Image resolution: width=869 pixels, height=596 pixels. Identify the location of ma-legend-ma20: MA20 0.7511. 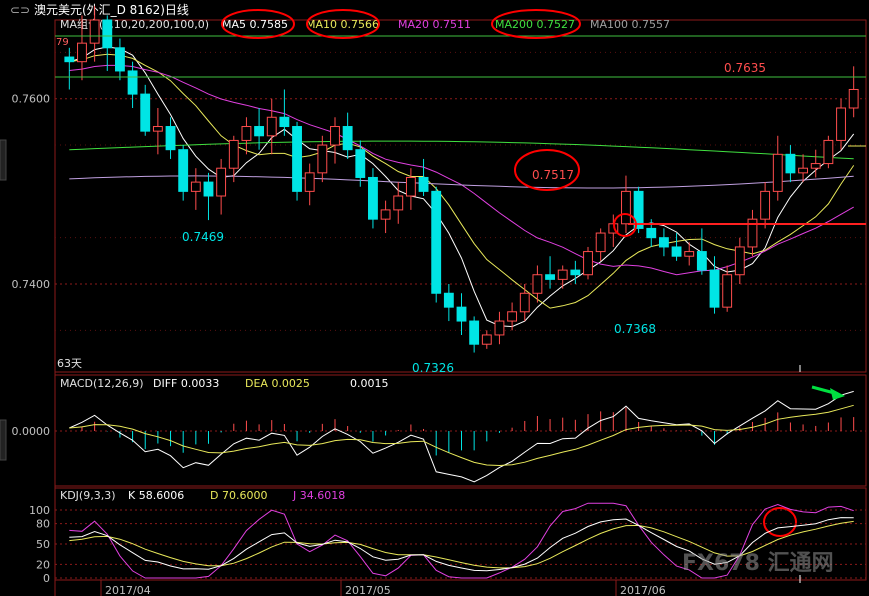
(434, 24).